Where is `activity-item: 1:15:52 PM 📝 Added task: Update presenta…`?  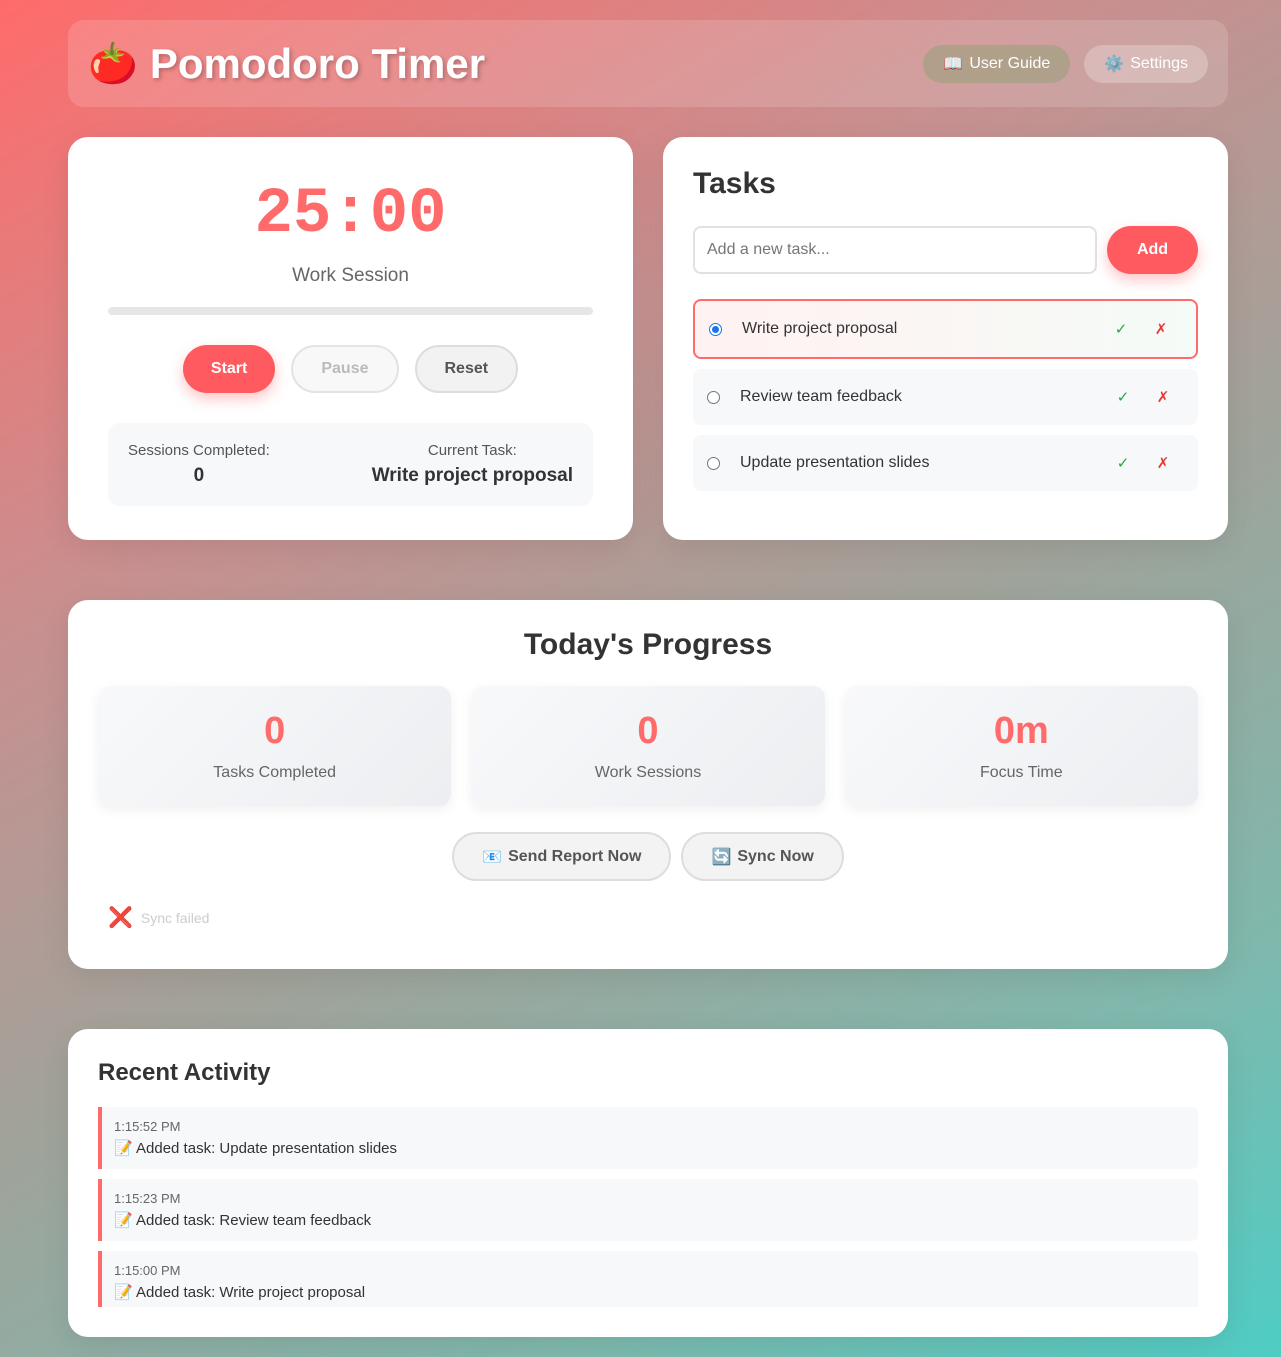
activity-item: 1:15:52 PM 📝 Added task: Update presenta… is located at coordinates (648, 1138).